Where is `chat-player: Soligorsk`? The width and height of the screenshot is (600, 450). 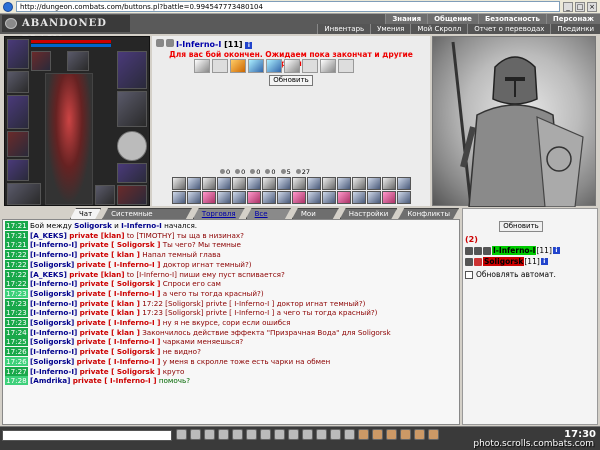
chat-player: Soligorsk is located at coordinates (93, 225).